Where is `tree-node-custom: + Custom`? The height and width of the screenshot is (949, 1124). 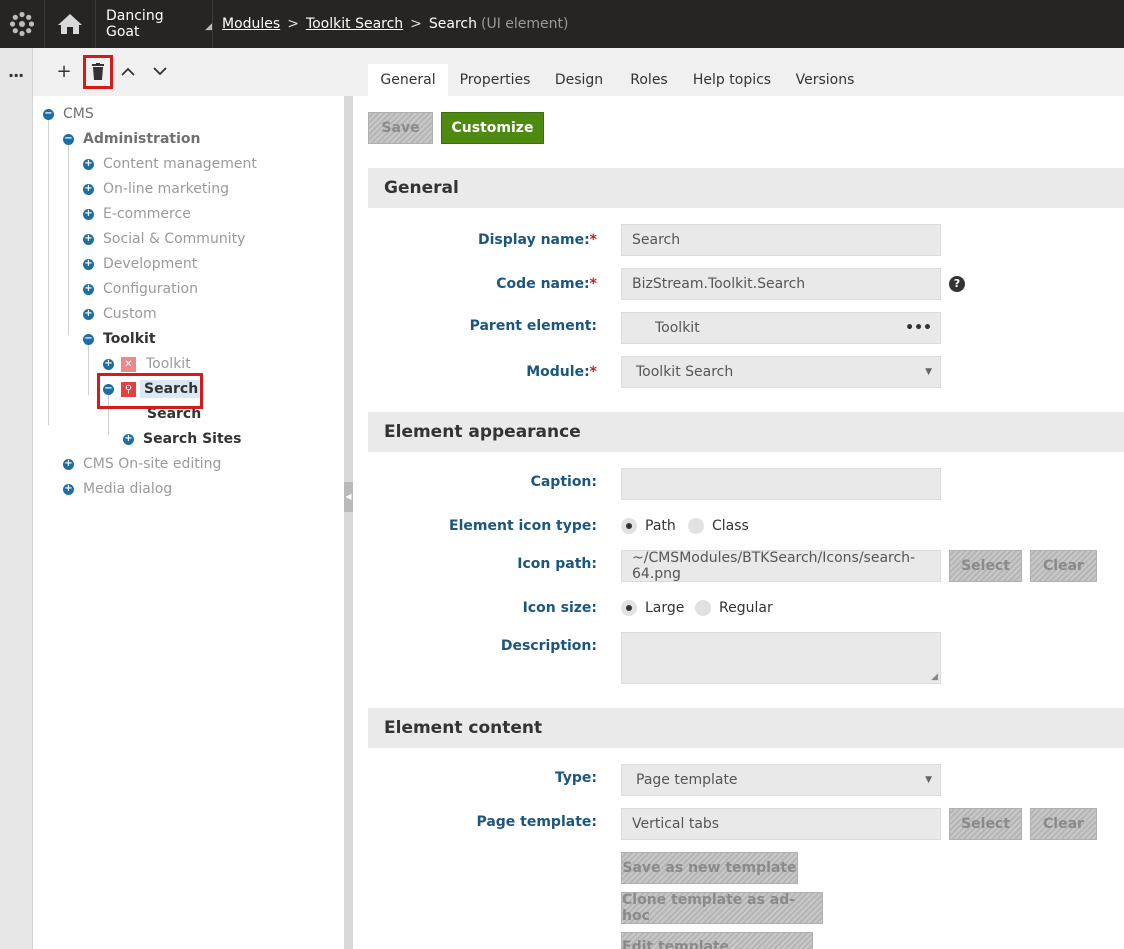 tree-node-custom: + Custom is located at coordinates (120, 314).